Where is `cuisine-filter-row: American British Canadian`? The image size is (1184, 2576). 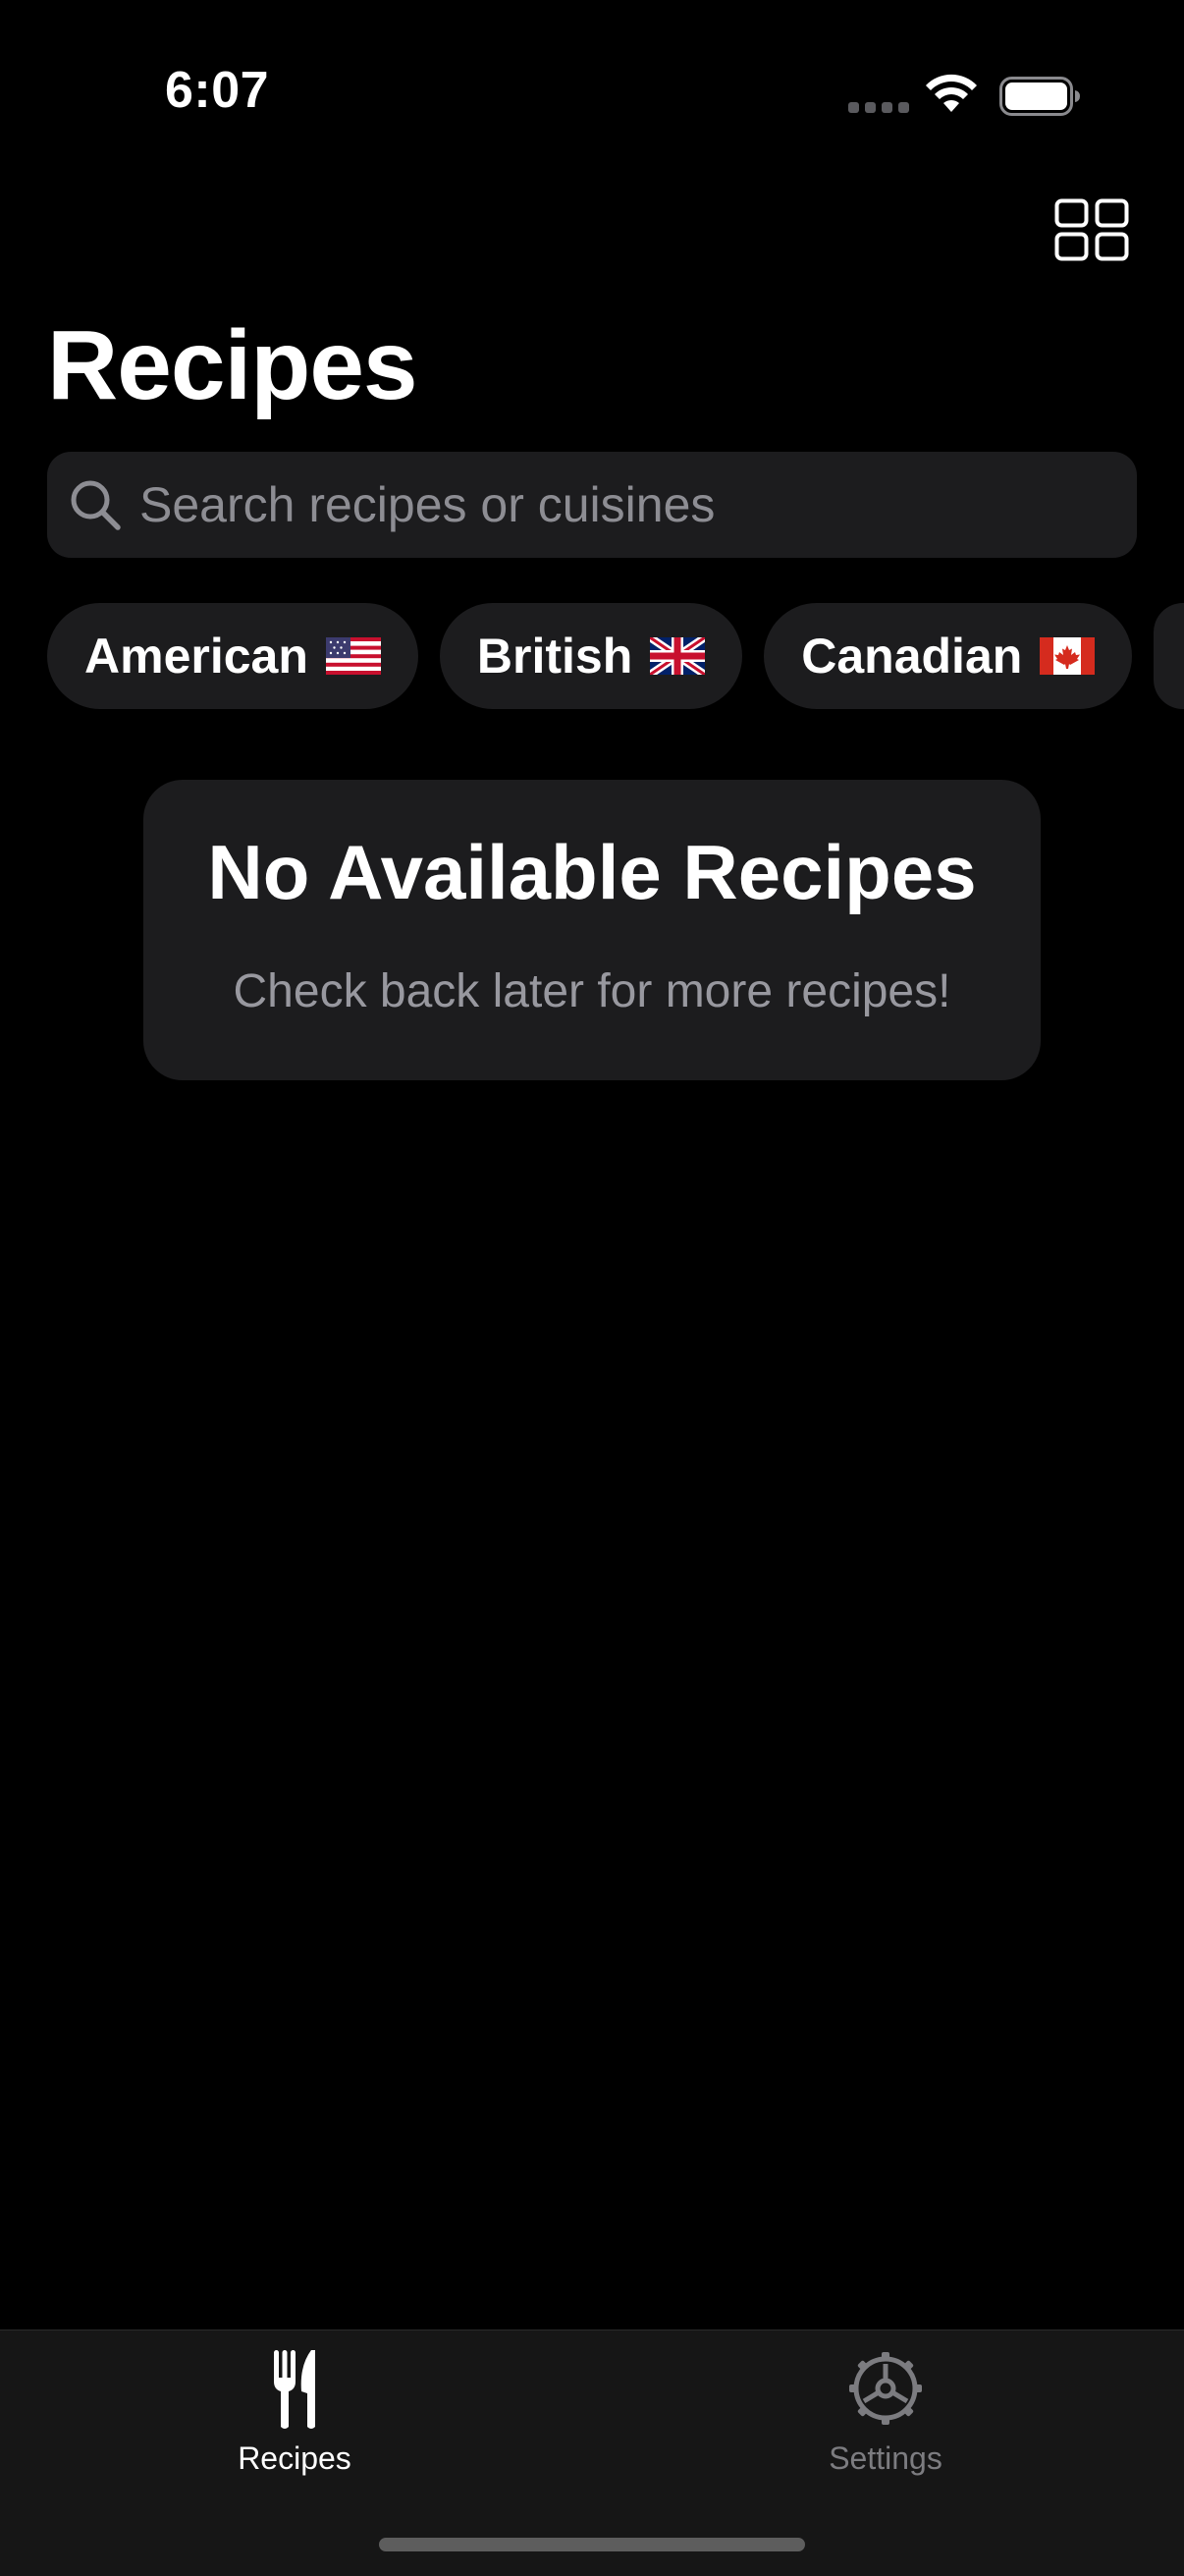
cuisine-filter-row: American British Canadian is located at coordinates (615, 656).